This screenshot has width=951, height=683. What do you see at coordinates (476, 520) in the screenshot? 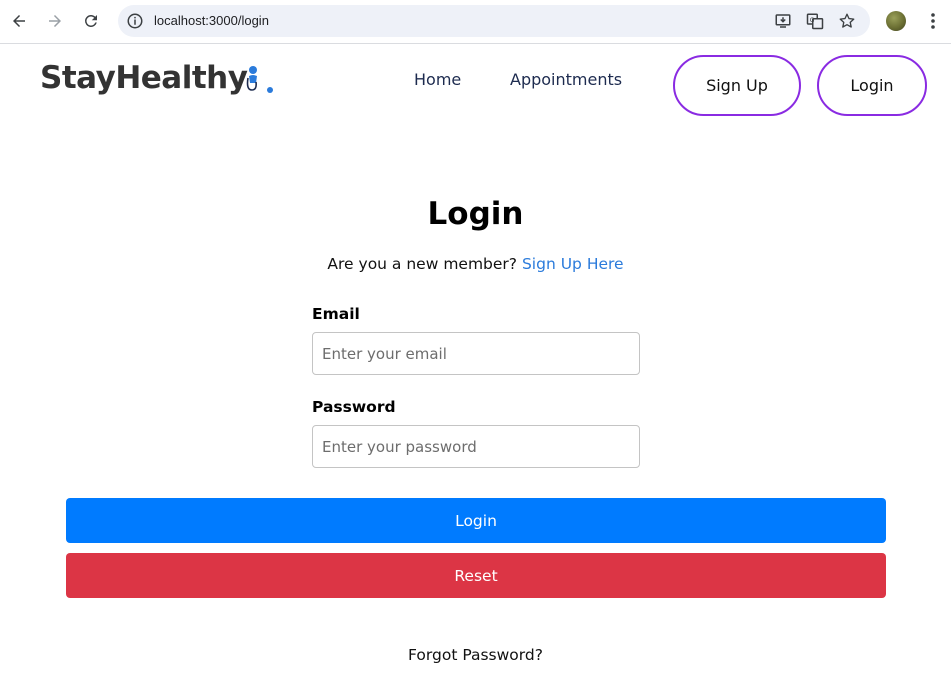
I see `login-submit-button: Login` at bounding box center [476, 520].